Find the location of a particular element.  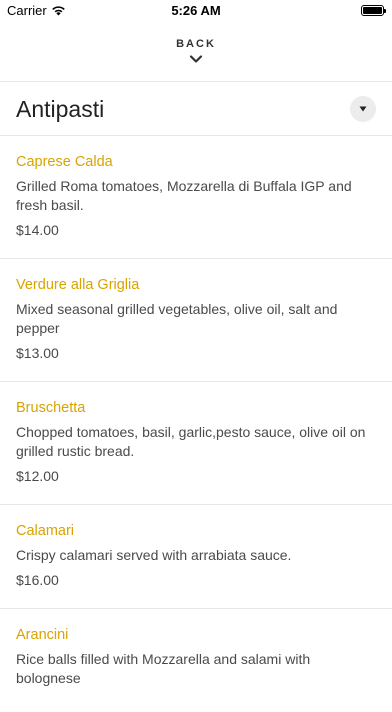

battery-icon is located at coordinates (373, 10).